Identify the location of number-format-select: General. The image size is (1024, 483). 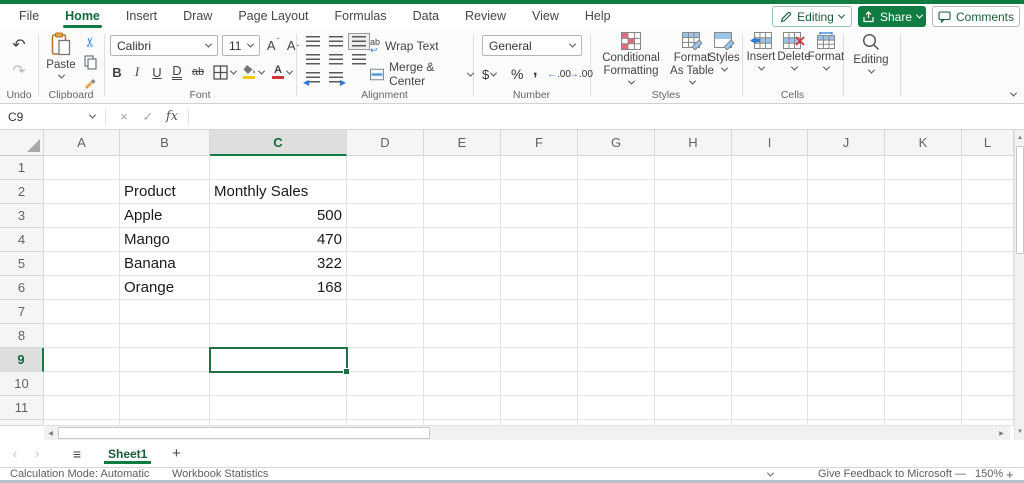
(532, 45).